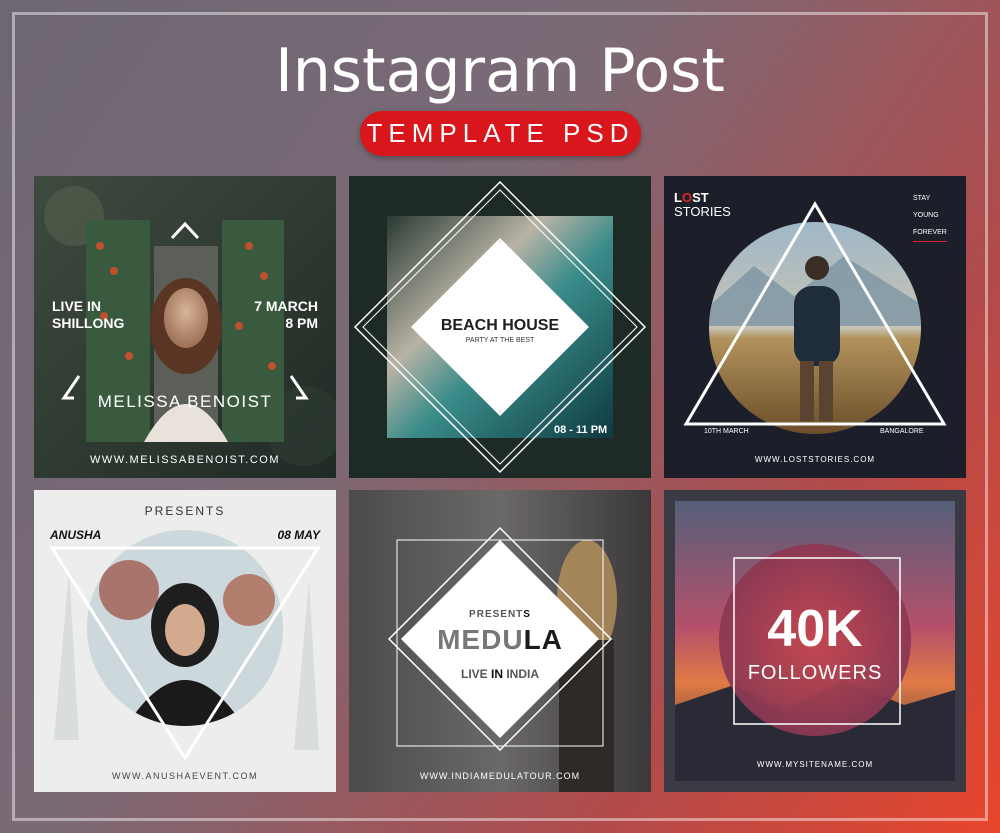  What do you see at coordinates (726, 431) in the screenshot?
I see `event-date: 10TH MARCH` at bounding box center [726, 431].